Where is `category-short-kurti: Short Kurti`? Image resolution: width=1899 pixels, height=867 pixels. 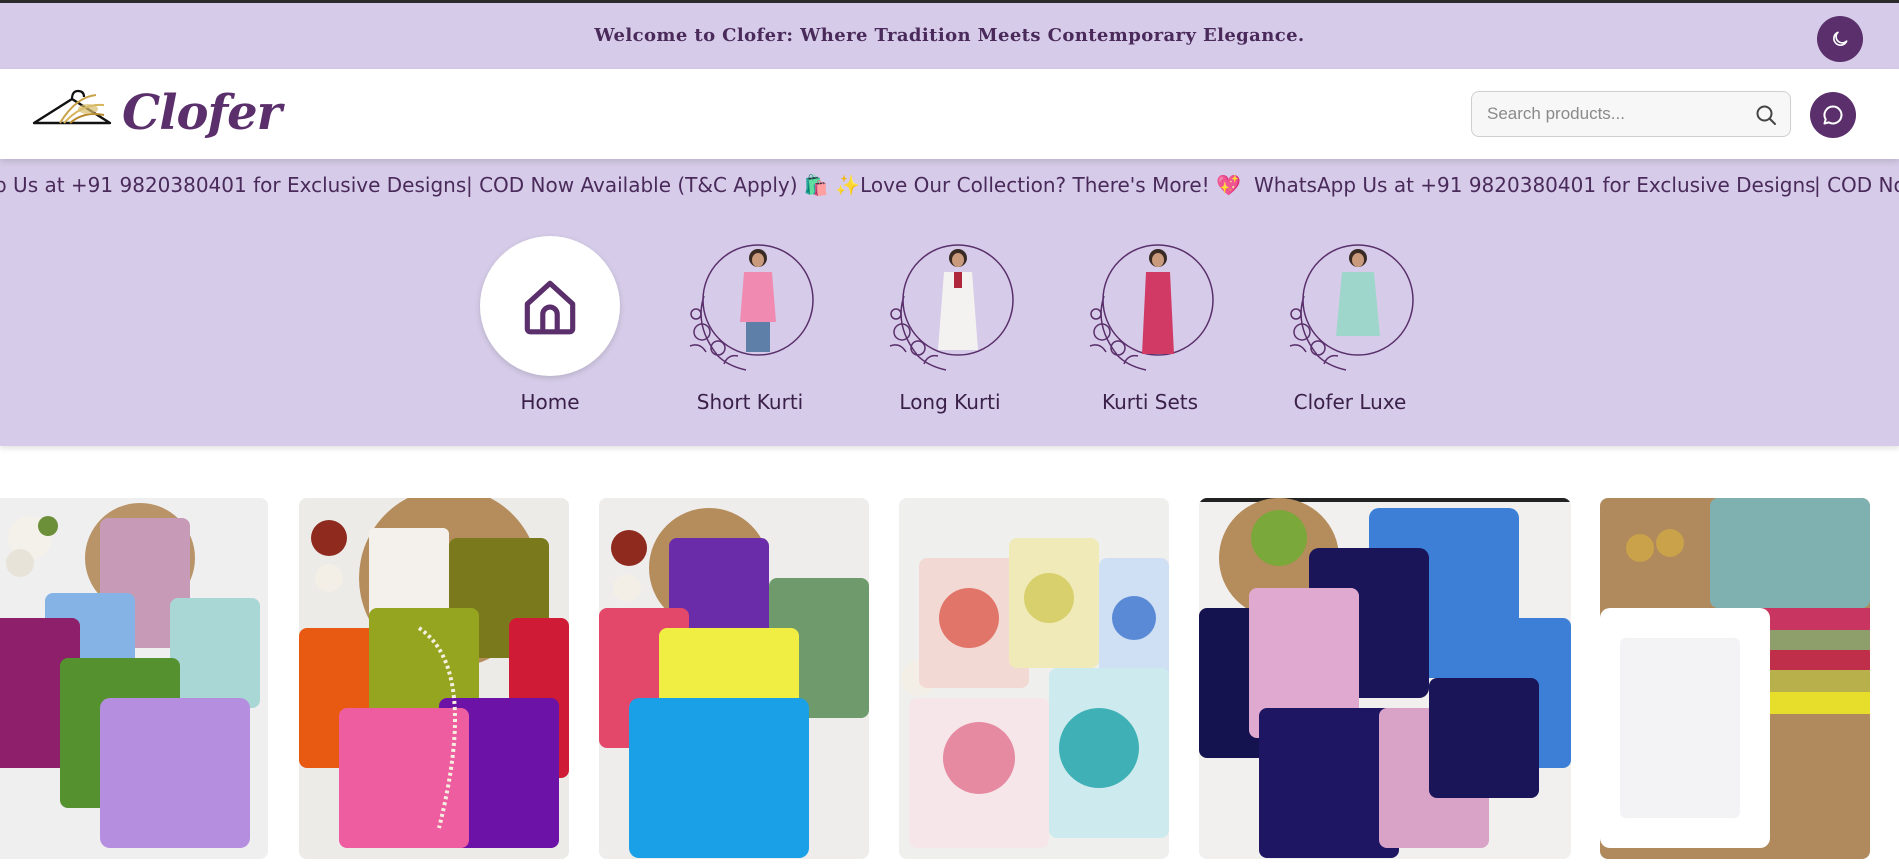
category-short-kurti: Short Kurti is located at coordinates (750, 325).